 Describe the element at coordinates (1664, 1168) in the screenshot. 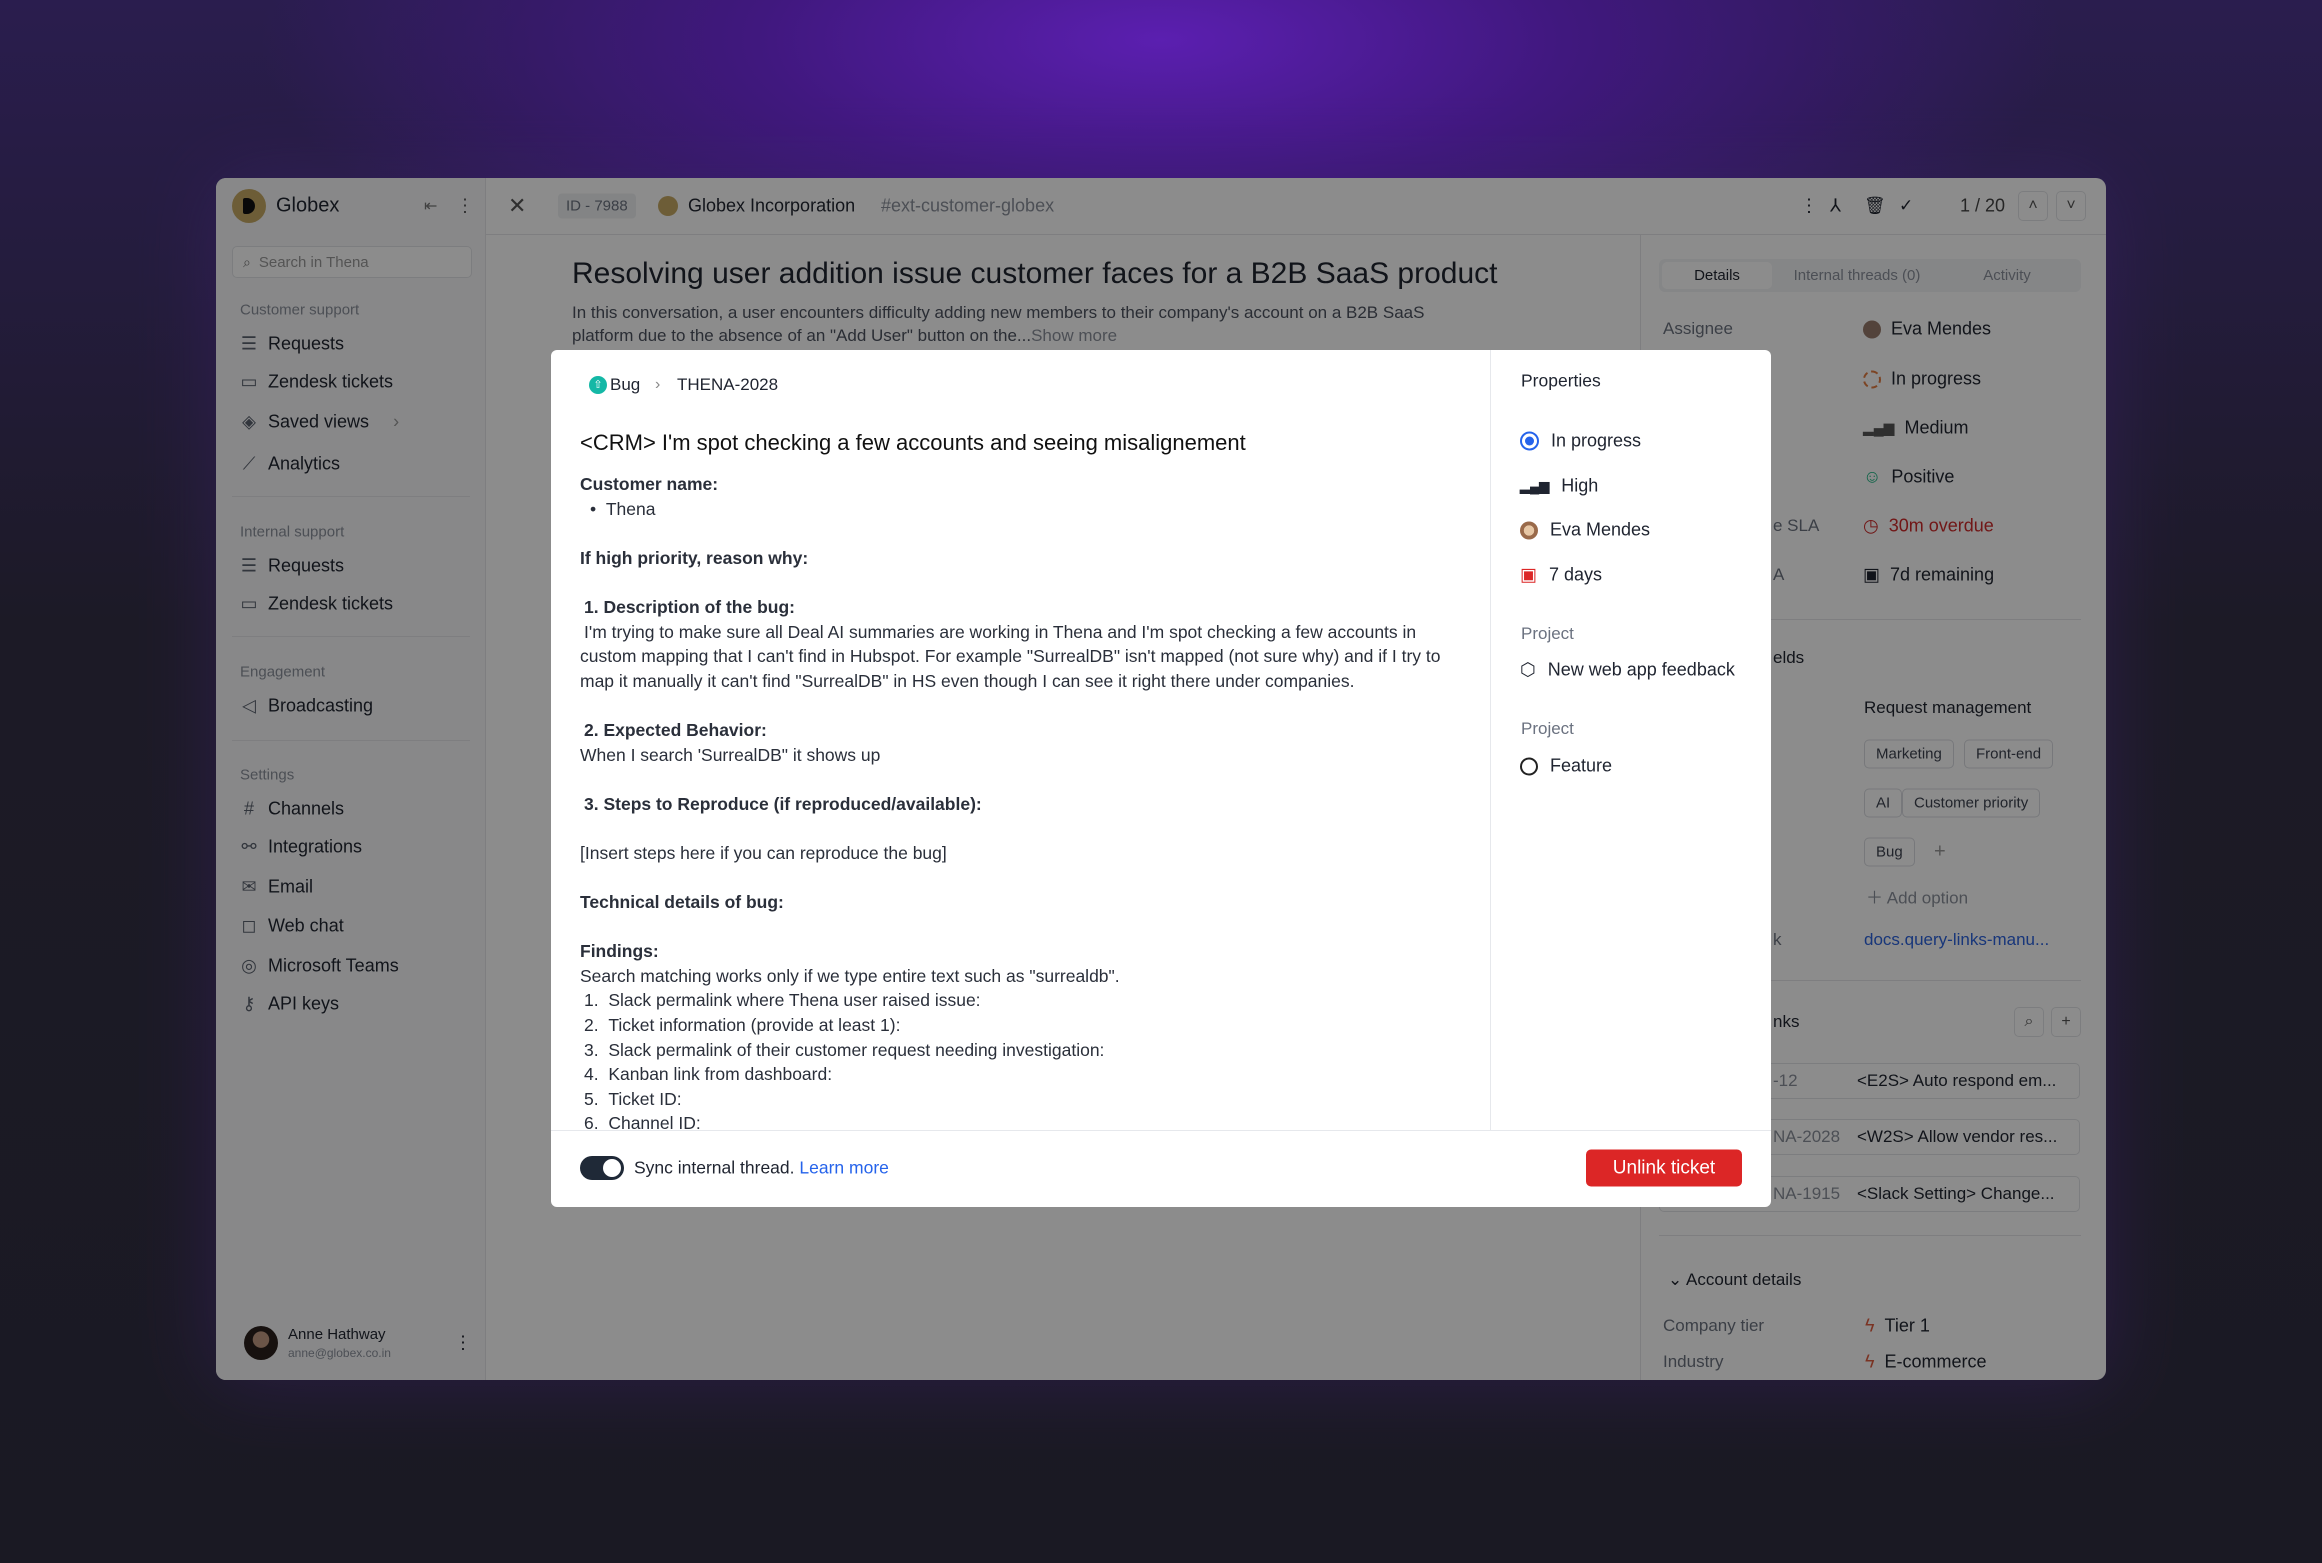

I see `unlink-ticket-button: Unlink ticket` at that location.